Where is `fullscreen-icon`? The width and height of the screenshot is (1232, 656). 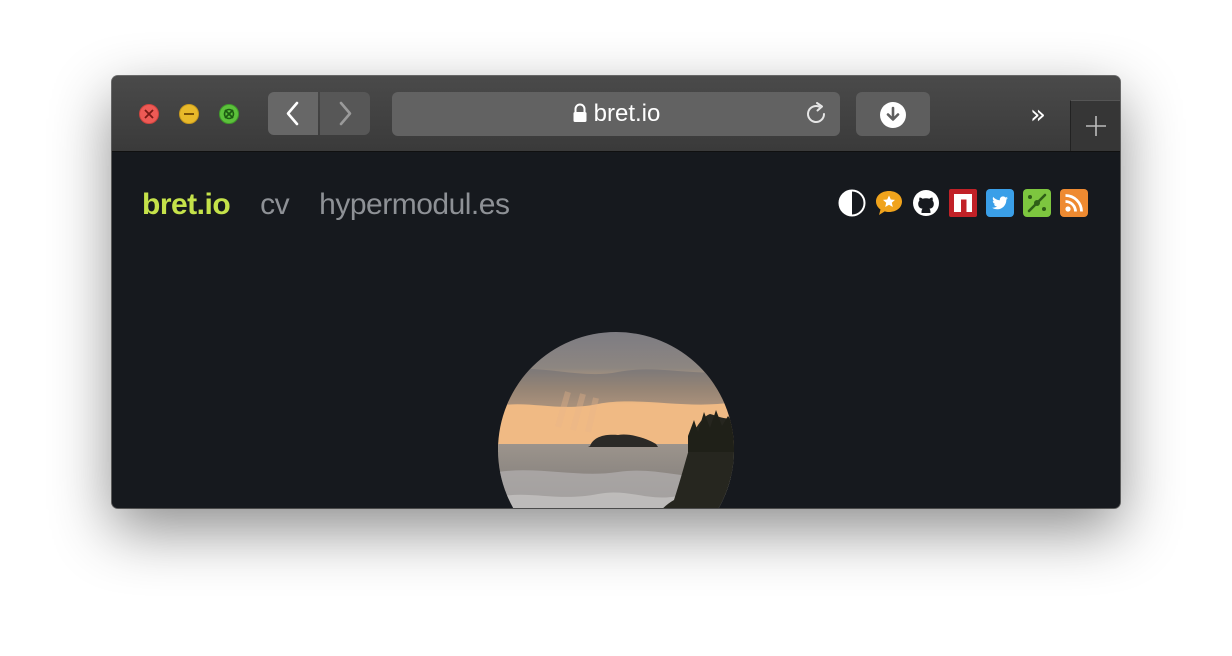
fullscreen-icon is located at coordinates (229, 114).